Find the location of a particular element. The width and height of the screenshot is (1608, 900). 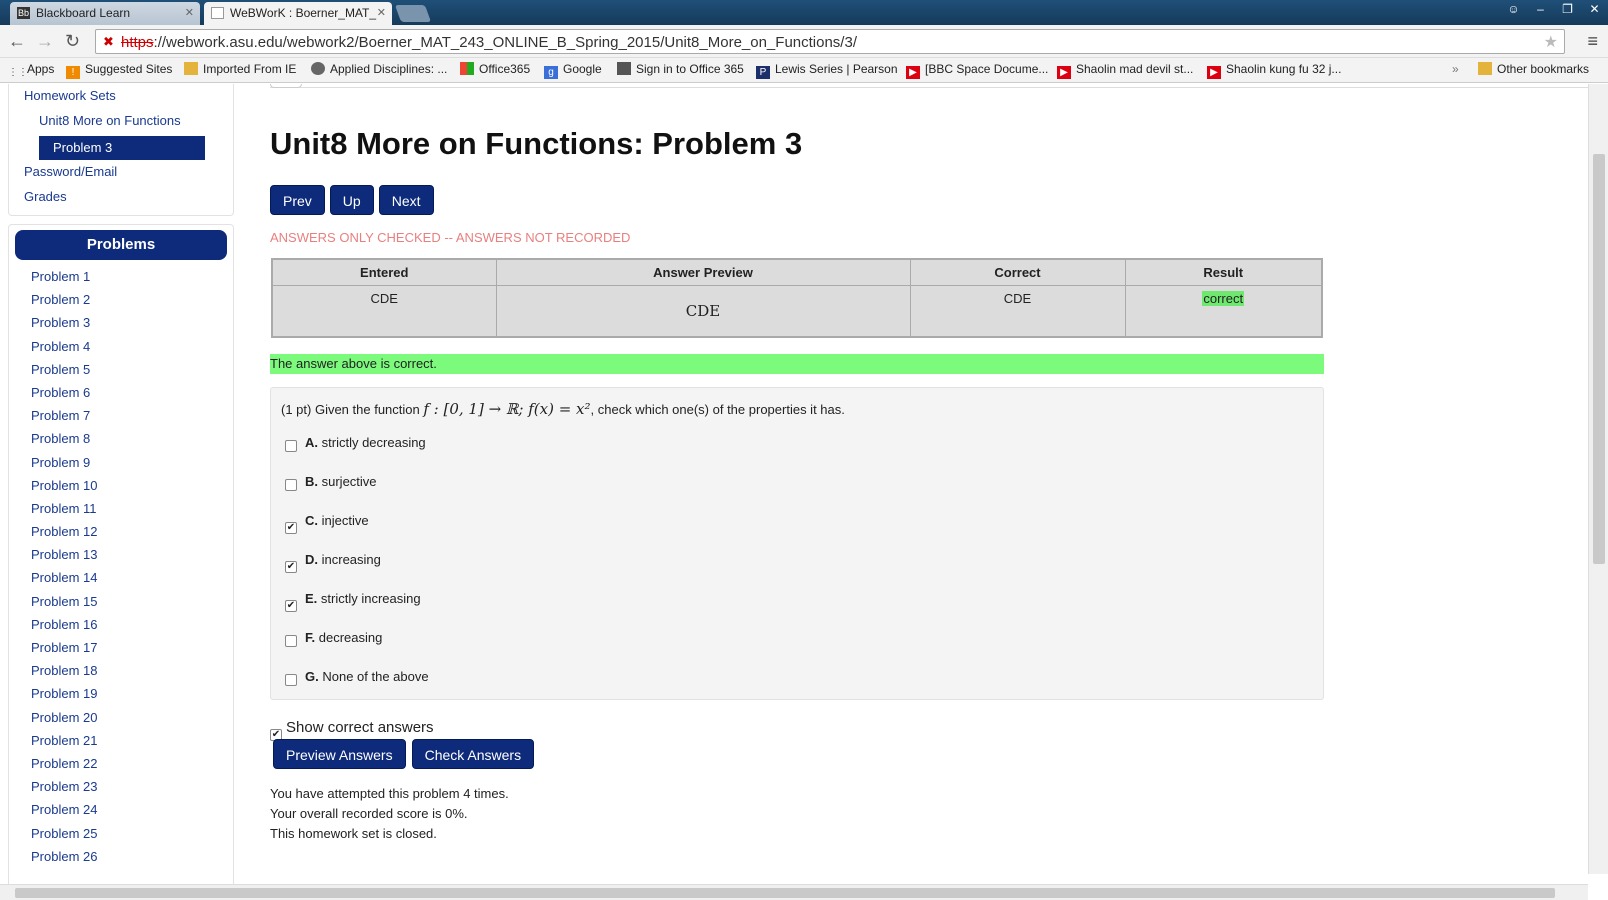

restore-icon: ❐ is located at coordinates (1567, 9).